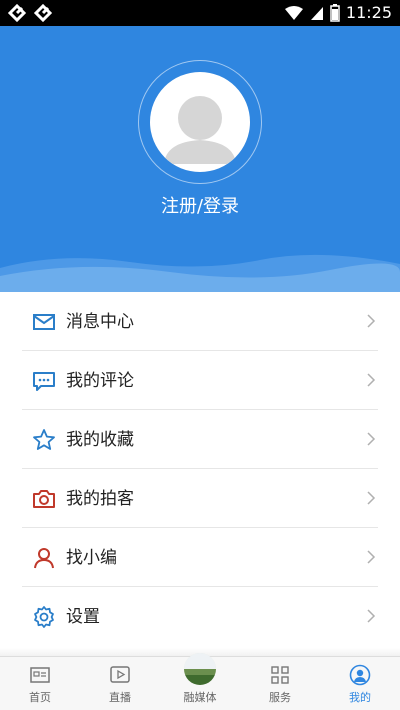  I want to click on avatar, so click(200, 122).